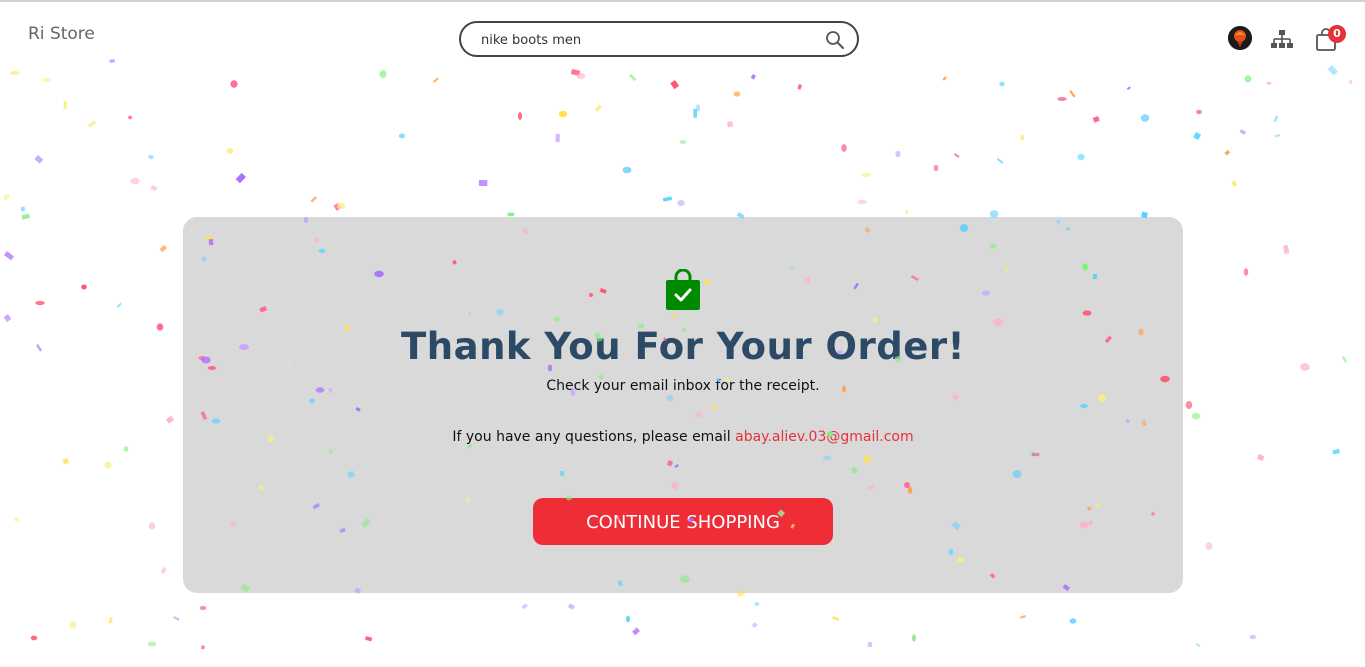  What do you see at coordinates (591, 437) in the screenshot?
I see `contact-text: If you have any questions, please email` at bounding box center [591, 437].